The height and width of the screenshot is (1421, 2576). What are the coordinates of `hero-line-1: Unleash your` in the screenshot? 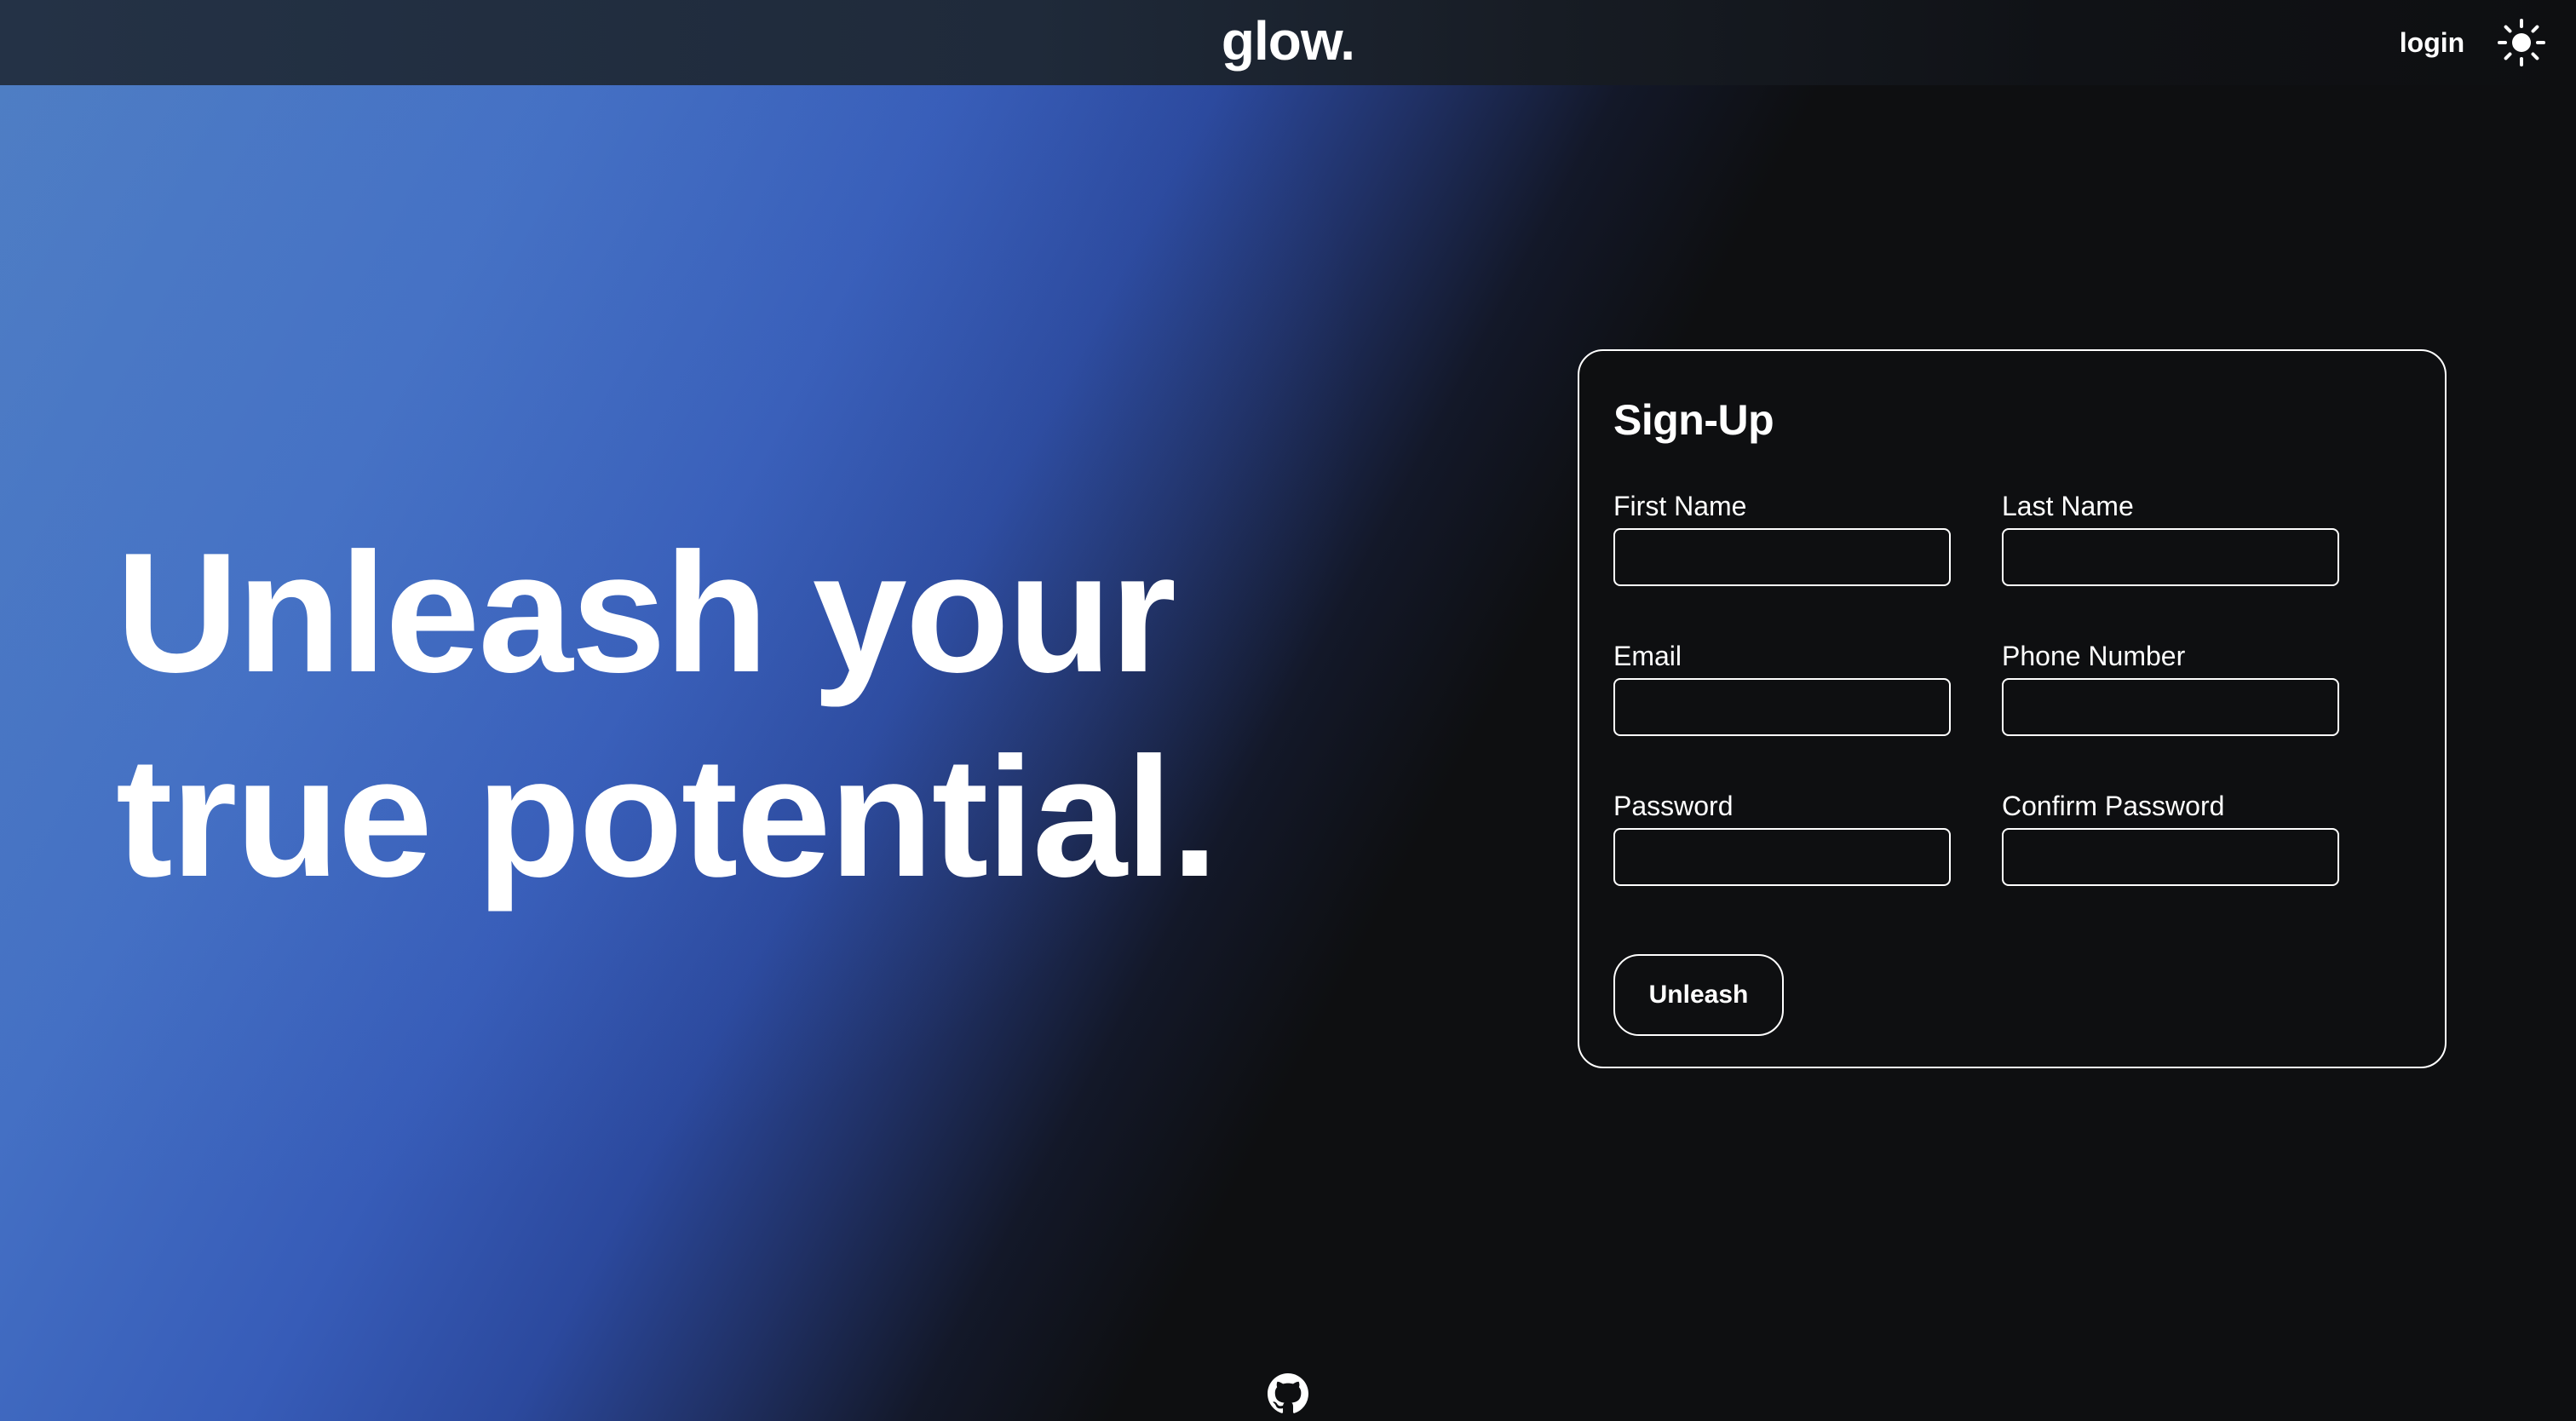 It's located at (646, 613).